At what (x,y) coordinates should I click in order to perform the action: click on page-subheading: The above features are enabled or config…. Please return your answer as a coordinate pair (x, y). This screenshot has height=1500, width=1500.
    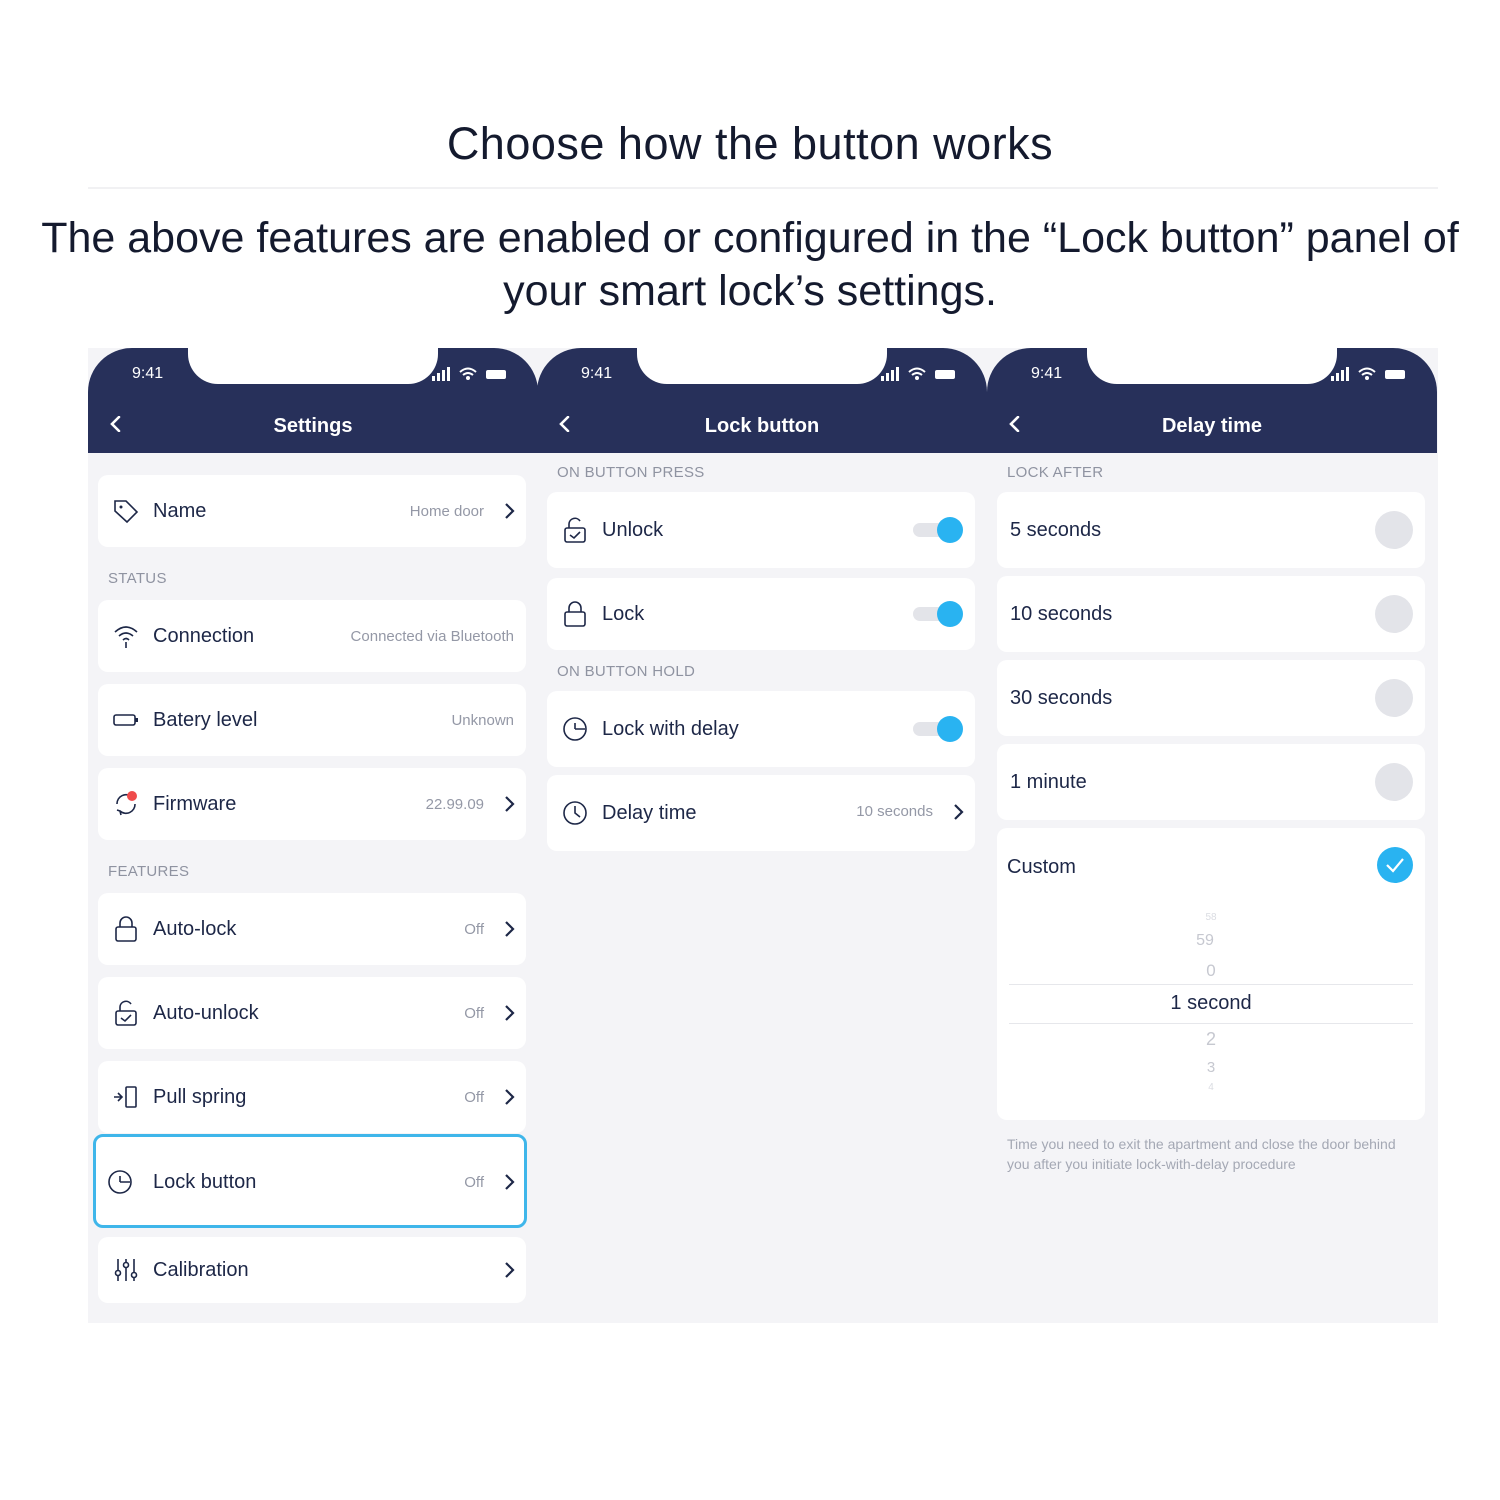
    Looking at the image, I should click on (750, 264).